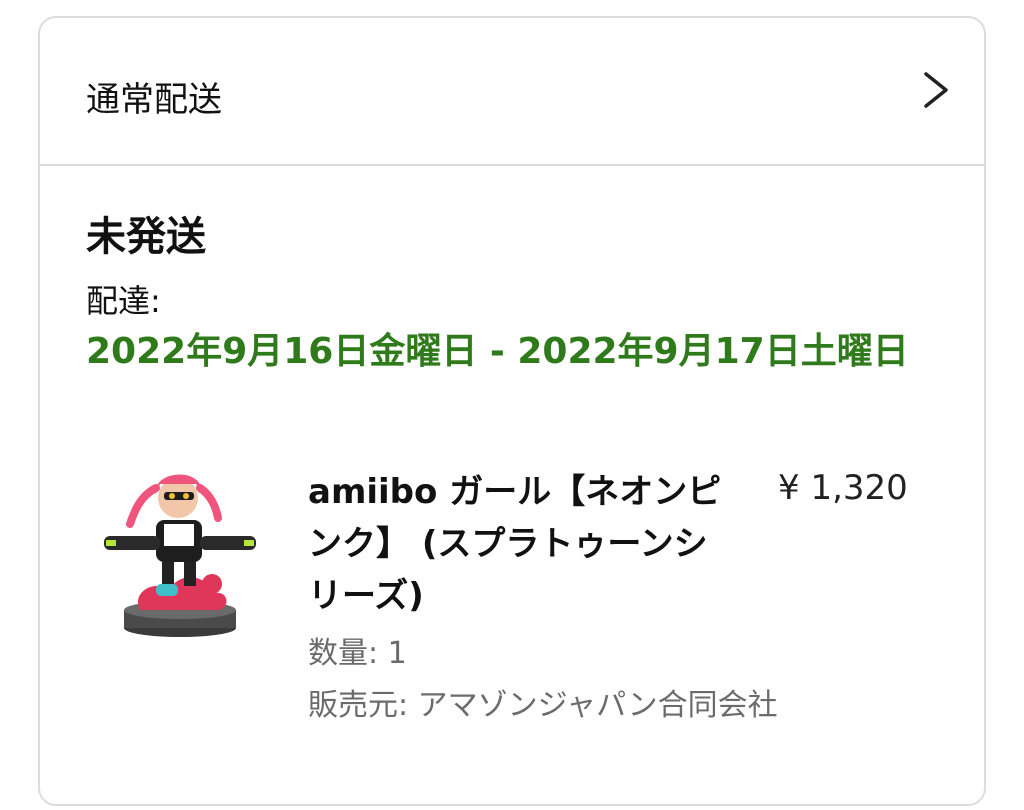 This screenshot has height=810, width=1024. Describe the element at coordinates (154, 100) in the screenshot. I see `shipping-method-label: 通常配送` at that location.